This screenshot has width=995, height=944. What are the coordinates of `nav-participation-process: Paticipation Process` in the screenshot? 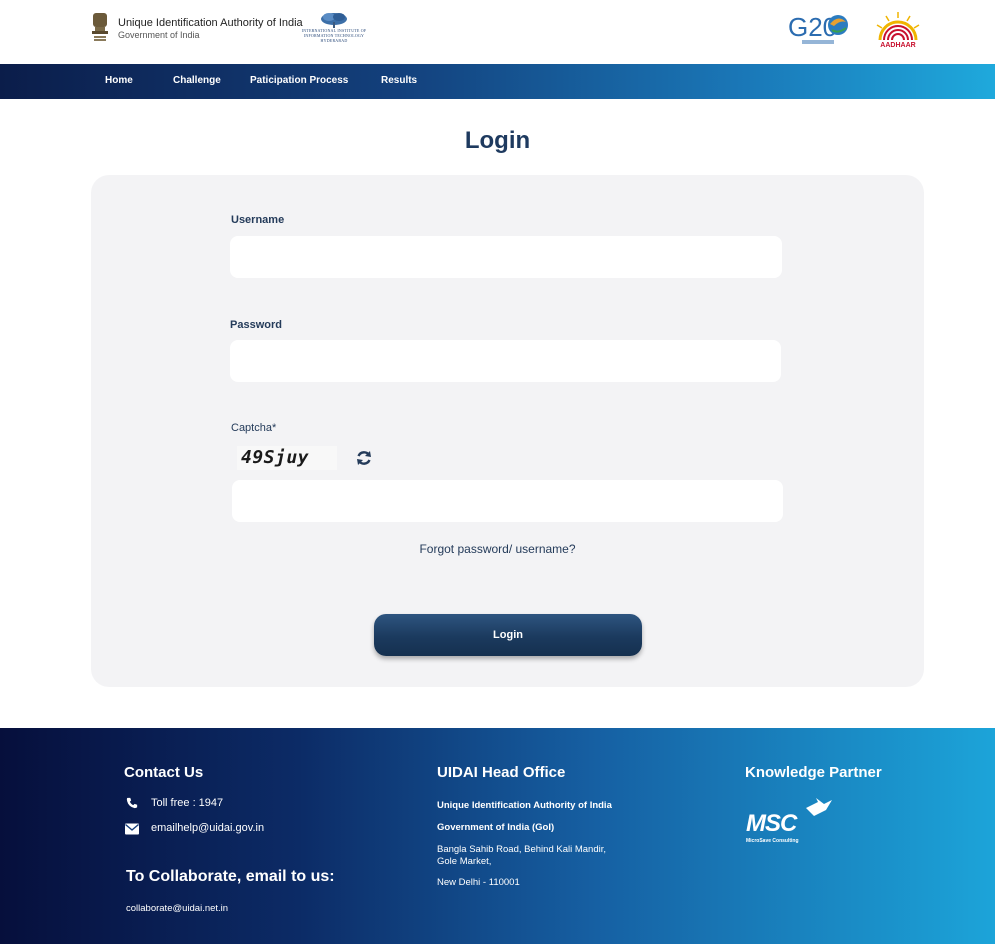 It's located at (299, 80).